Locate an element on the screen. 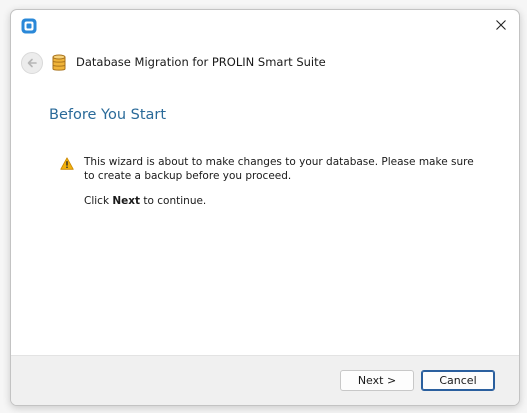 Image resolution: width=527 pixels, height=413 pixels. close-button is located at coordinates (501, 25).